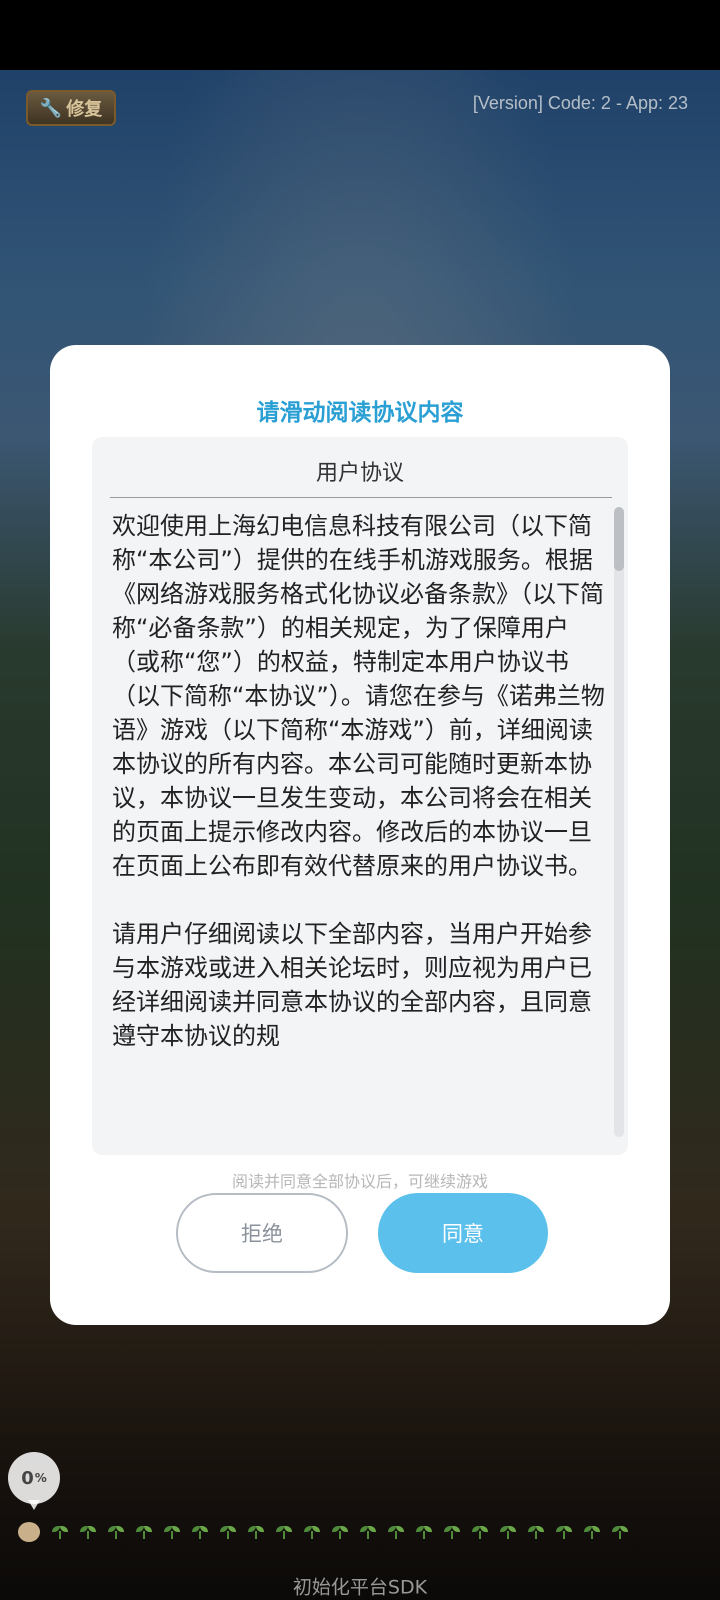  Describe the element at coordinates (51, 108) in the screenshot. I see `wrench-icon: 🔧` at that location.